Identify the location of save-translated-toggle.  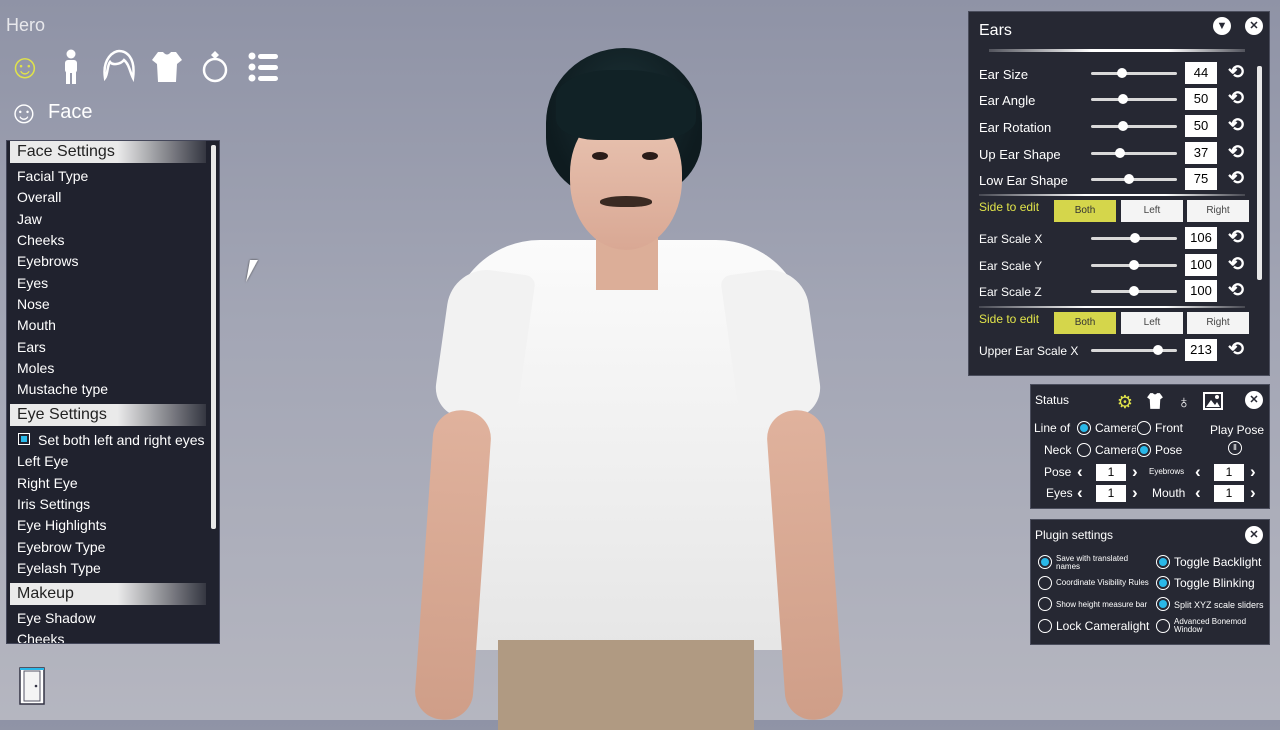
(1045, 562).